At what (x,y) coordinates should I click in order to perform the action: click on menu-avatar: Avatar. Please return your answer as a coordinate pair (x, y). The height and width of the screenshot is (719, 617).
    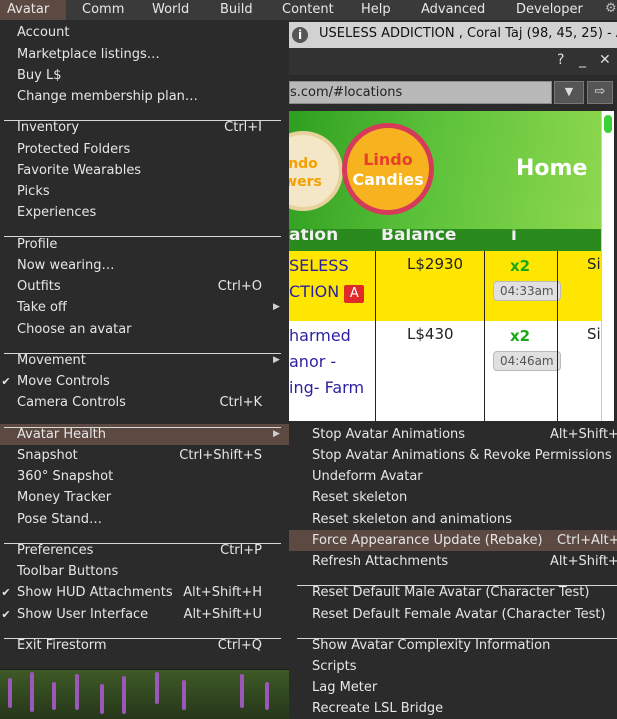
    Looking at the image, I should click on (33, 10).